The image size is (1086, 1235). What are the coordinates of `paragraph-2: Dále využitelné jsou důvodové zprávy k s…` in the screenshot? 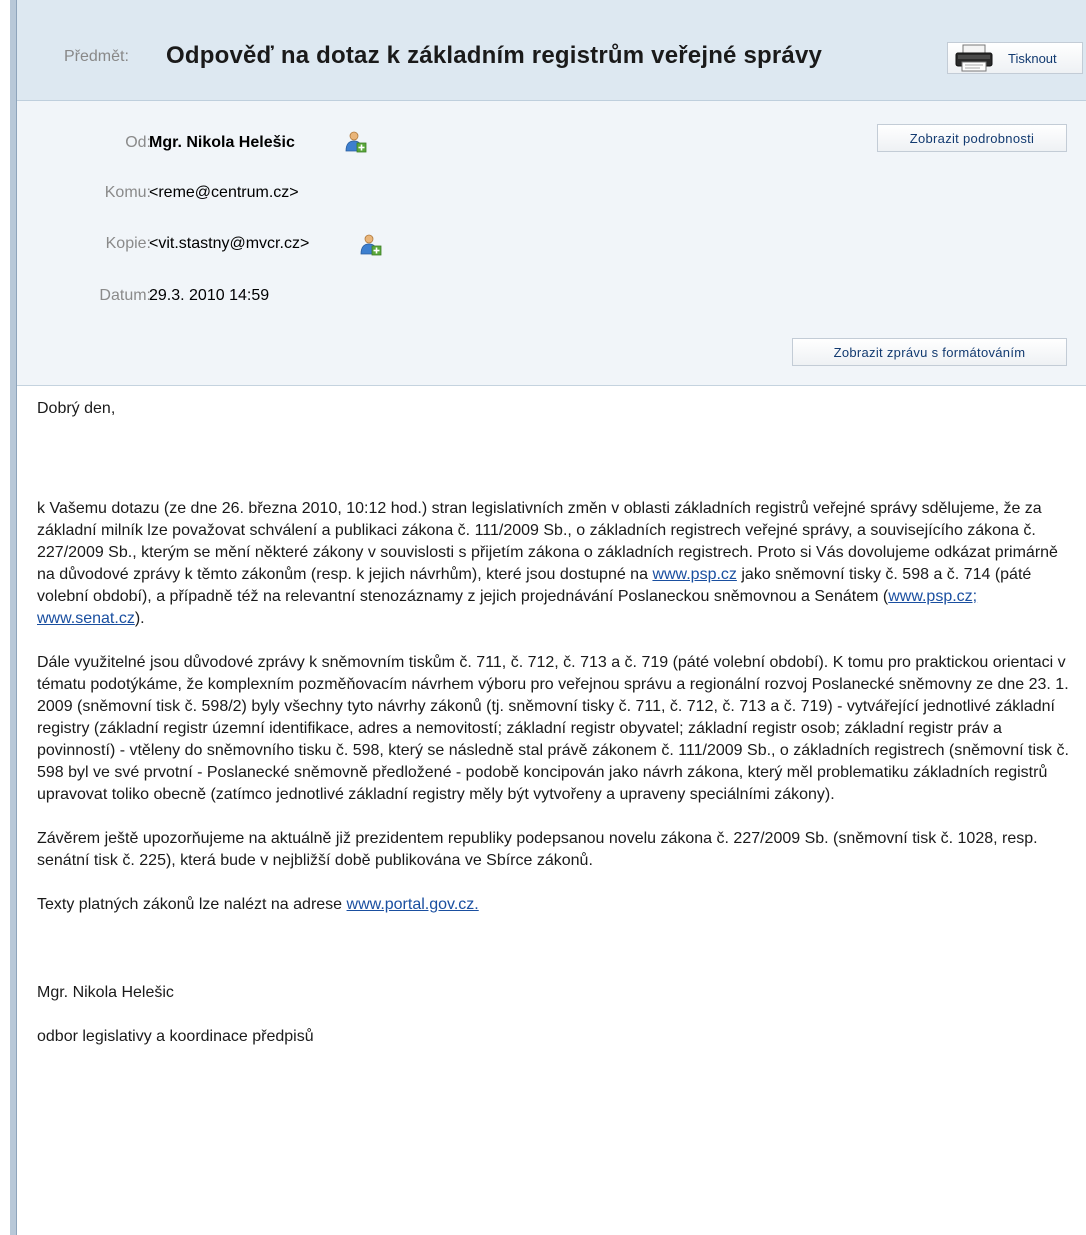 It's located at (553, 728).